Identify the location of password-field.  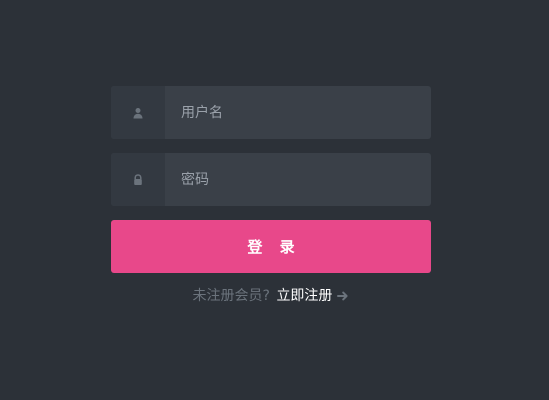
(271, 179).